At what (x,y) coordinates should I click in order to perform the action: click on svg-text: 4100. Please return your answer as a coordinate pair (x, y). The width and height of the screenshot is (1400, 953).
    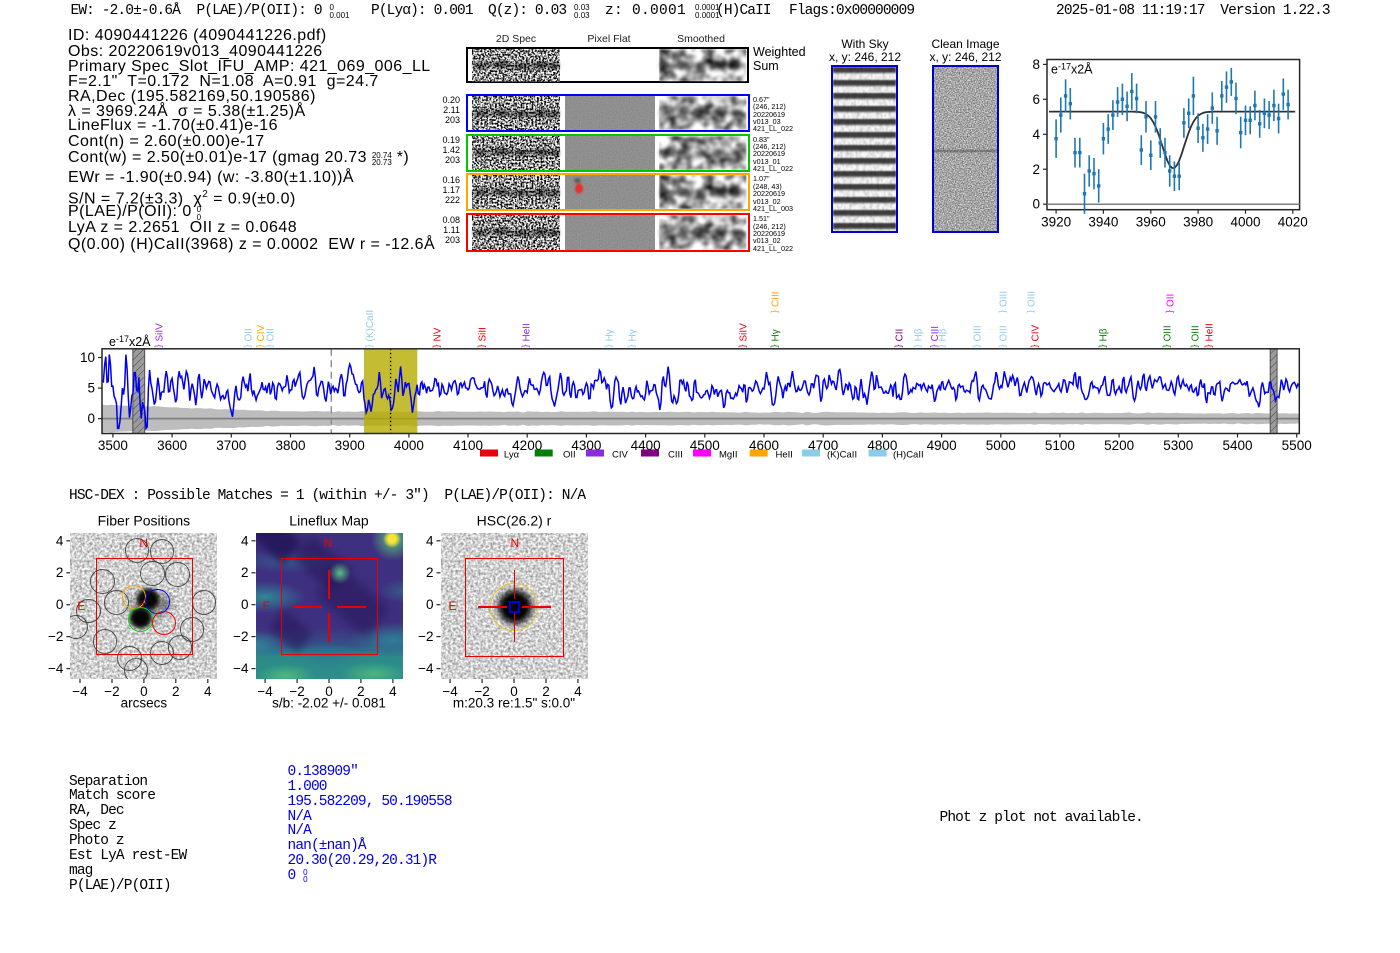
    Looking at the image, I should click on (468, 445).